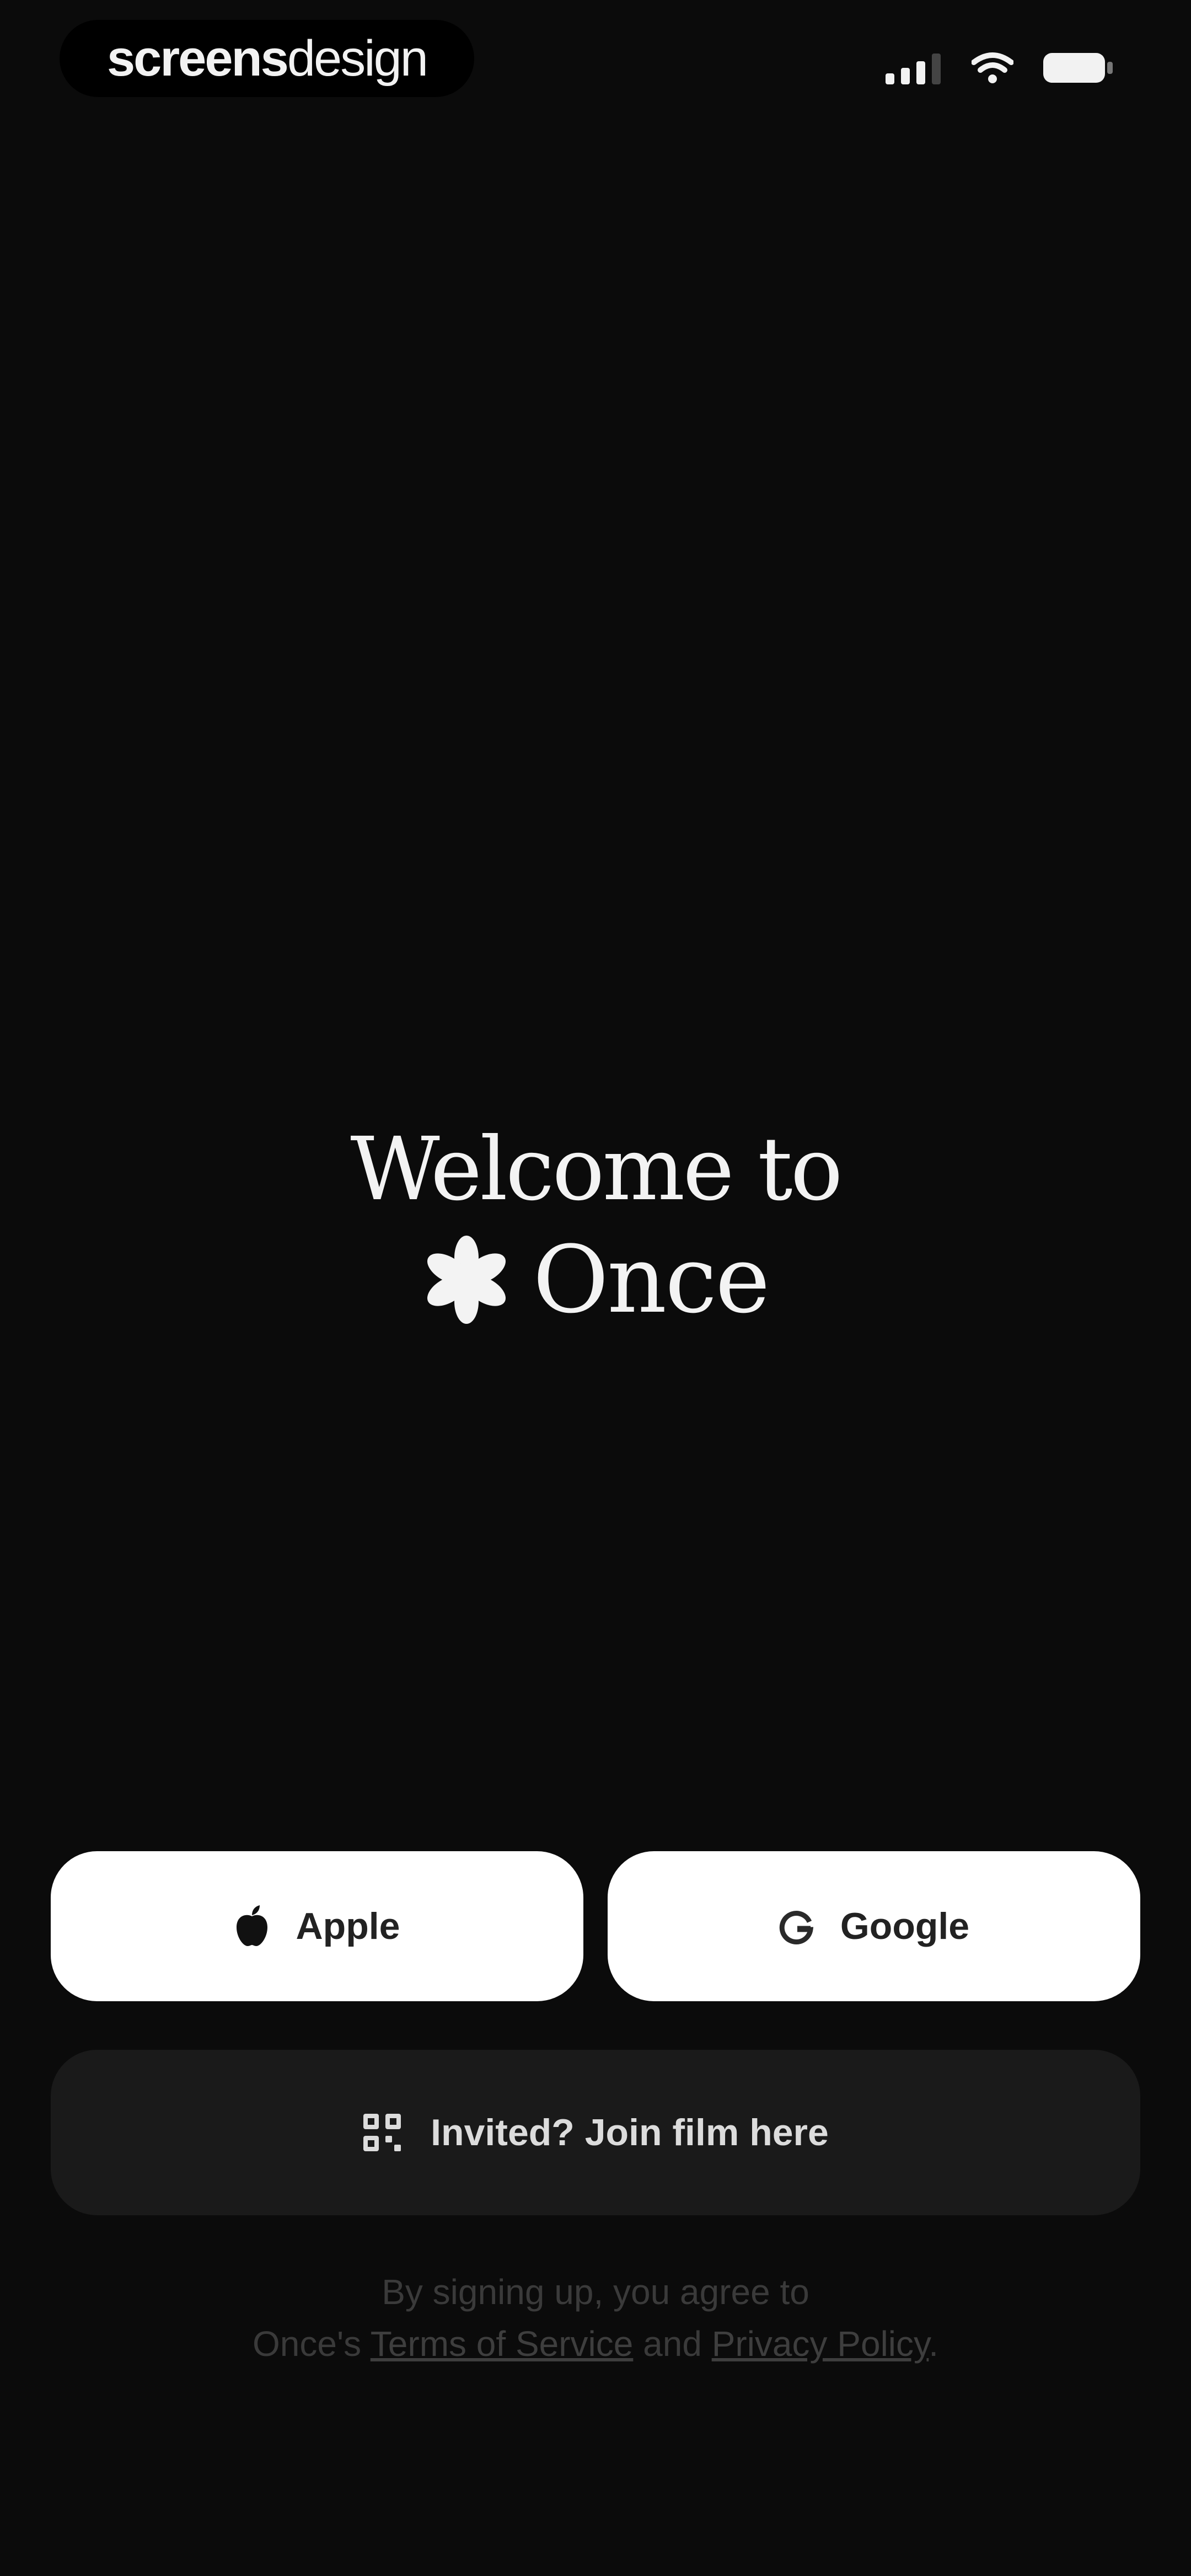 This screenshot has height=2576, width=1191. I want to click on join-film-button: Invited? Join film here, so click(595, 2132).